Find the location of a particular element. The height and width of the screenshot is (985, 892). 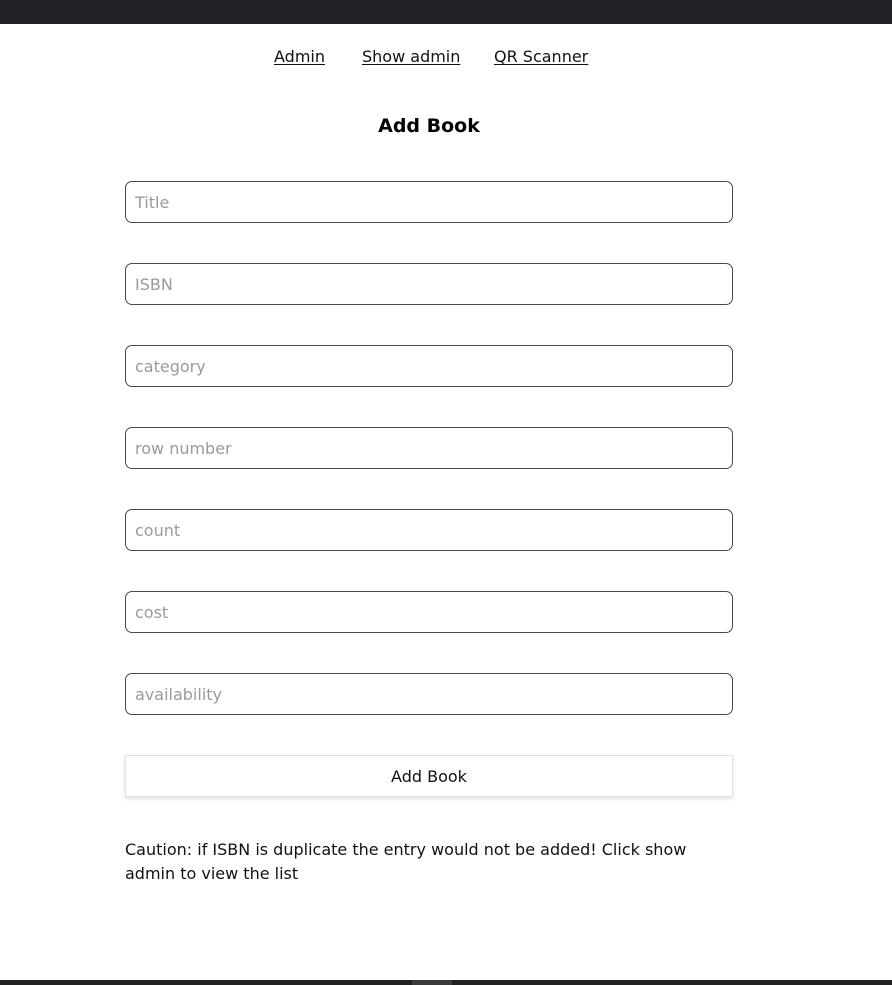

availability-input is located at coordinates (429, 694).